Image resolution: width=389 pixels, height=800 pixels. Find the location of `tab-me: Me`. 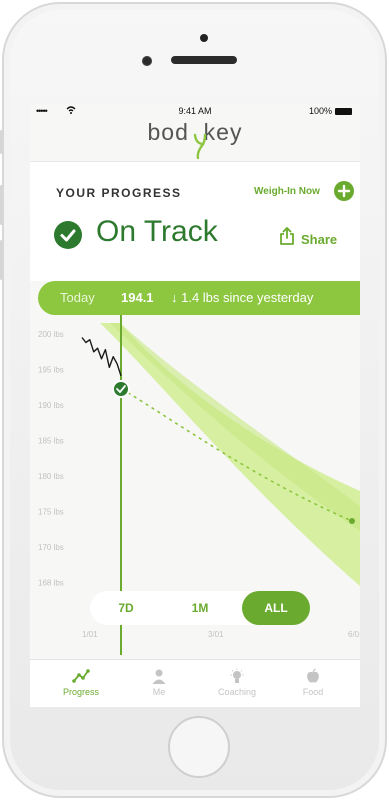

tab-me: Me is located at coordinates (159, 682).